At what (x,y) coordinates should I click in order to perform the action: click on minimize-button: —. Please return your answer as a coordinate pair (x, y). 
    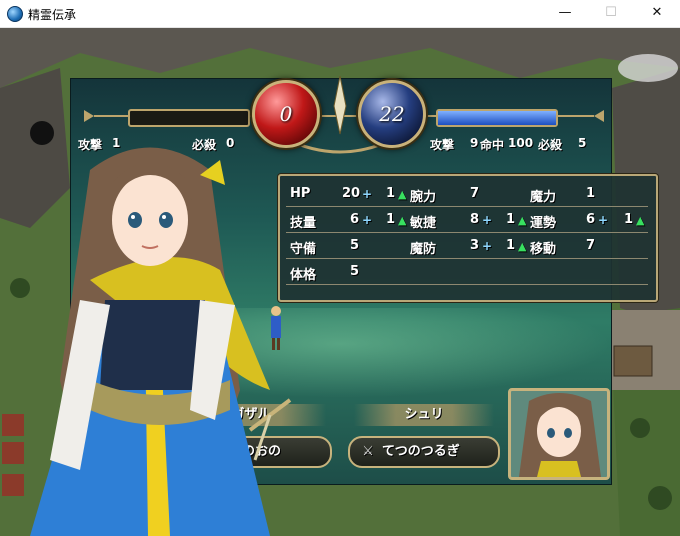
    Looking at the image, I should click on (565, 13).